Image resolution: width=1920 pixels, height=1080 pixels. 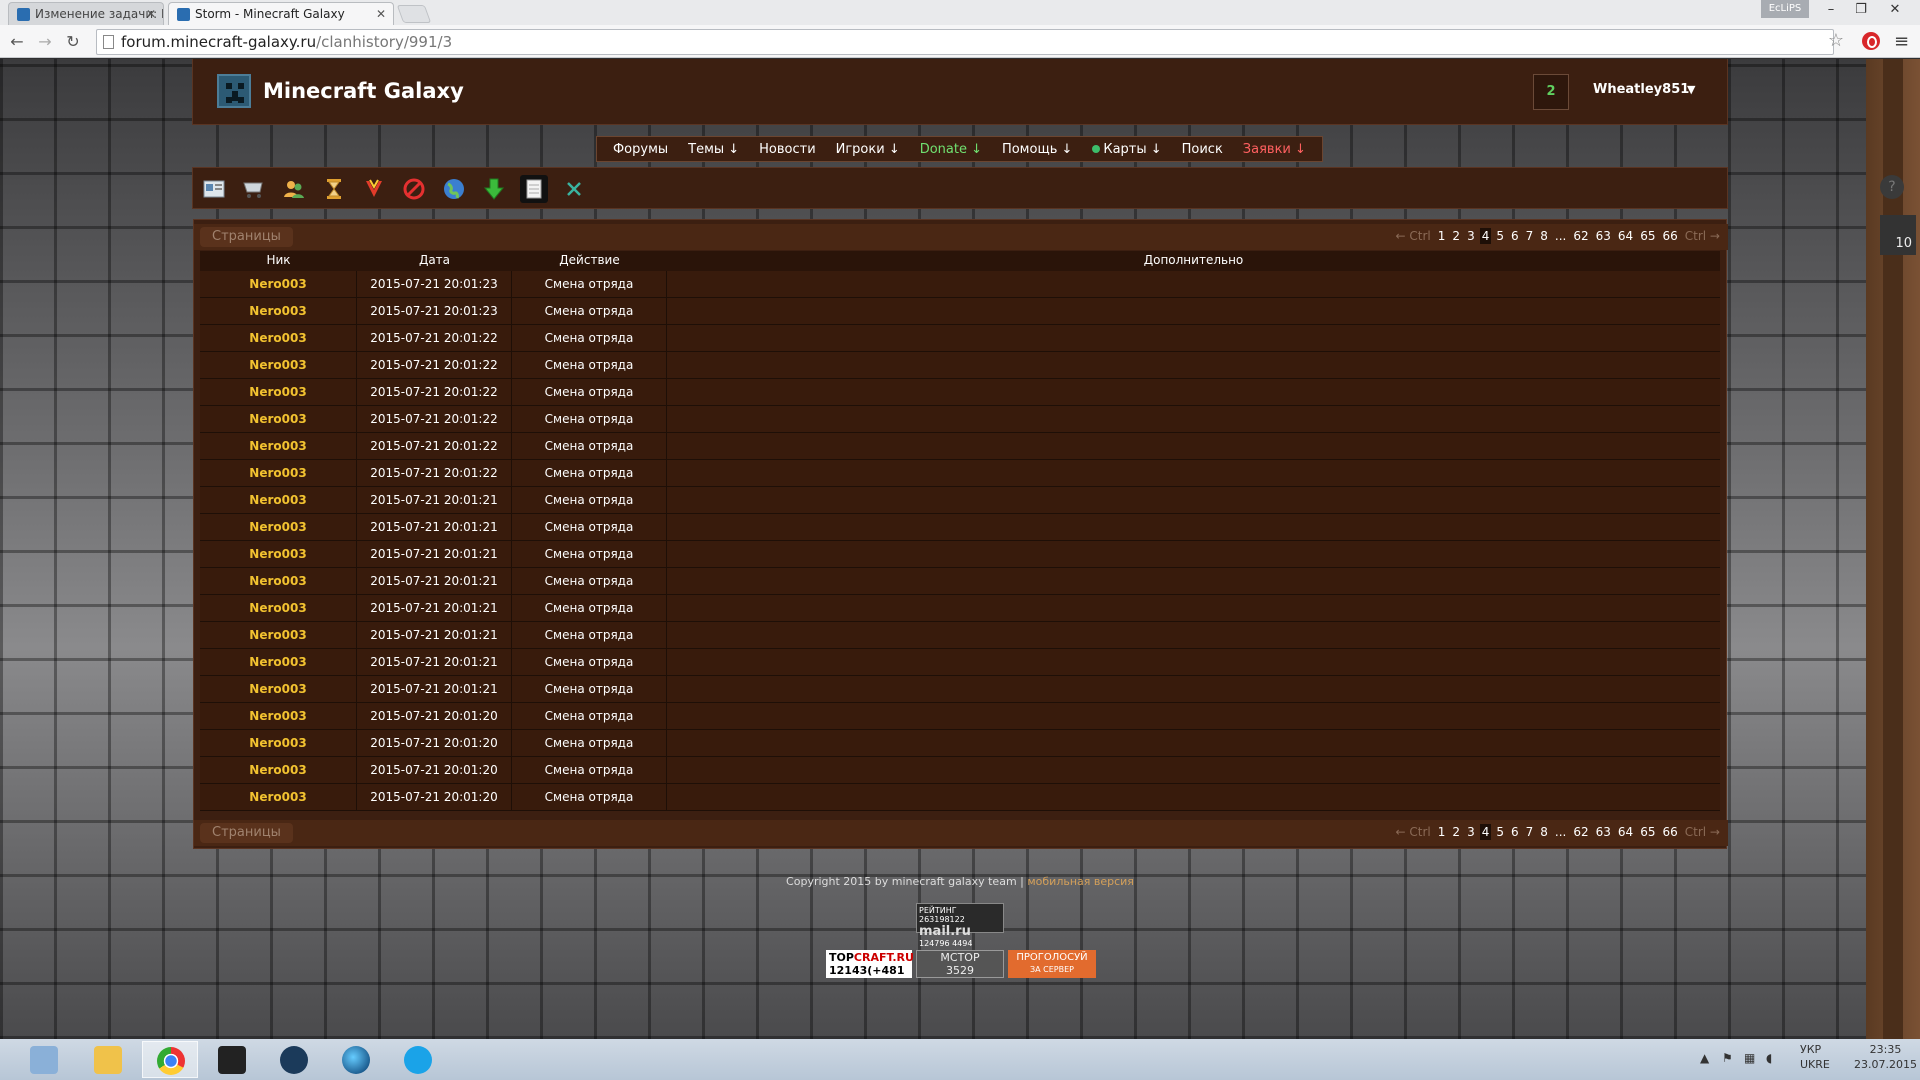 What do you see at coordinates (214, 189) in the screenshot?
I see `clan-info-icon` at bounding box center [214, 189].